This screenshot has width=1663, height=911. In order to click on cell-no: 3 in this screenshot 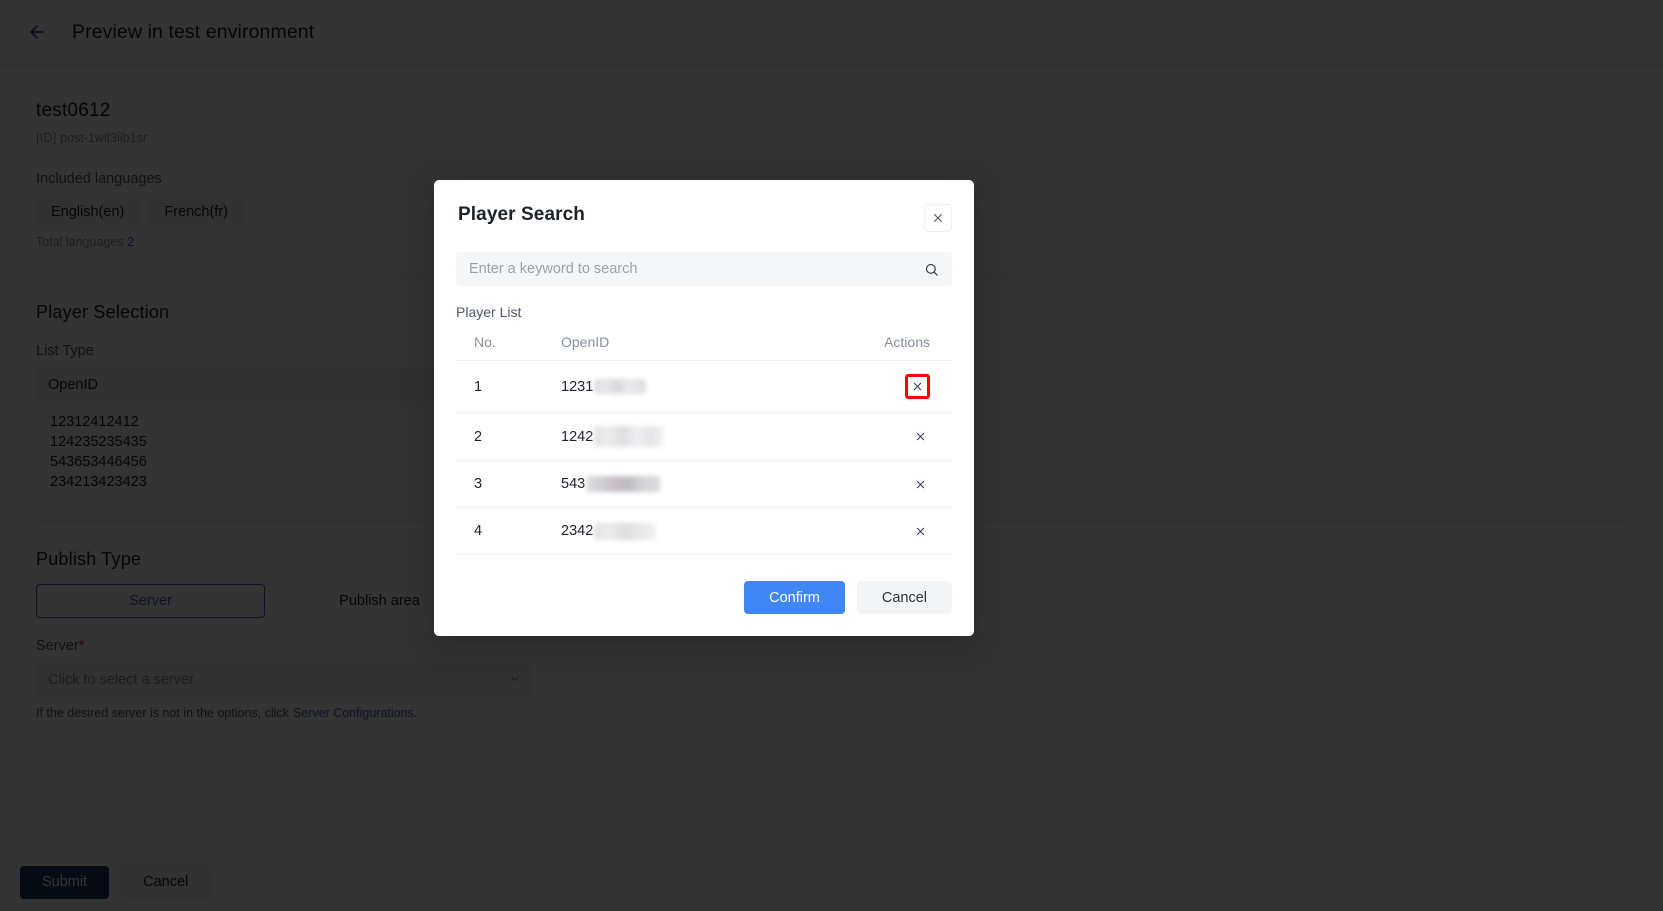, I will do `click(508, 484)`.